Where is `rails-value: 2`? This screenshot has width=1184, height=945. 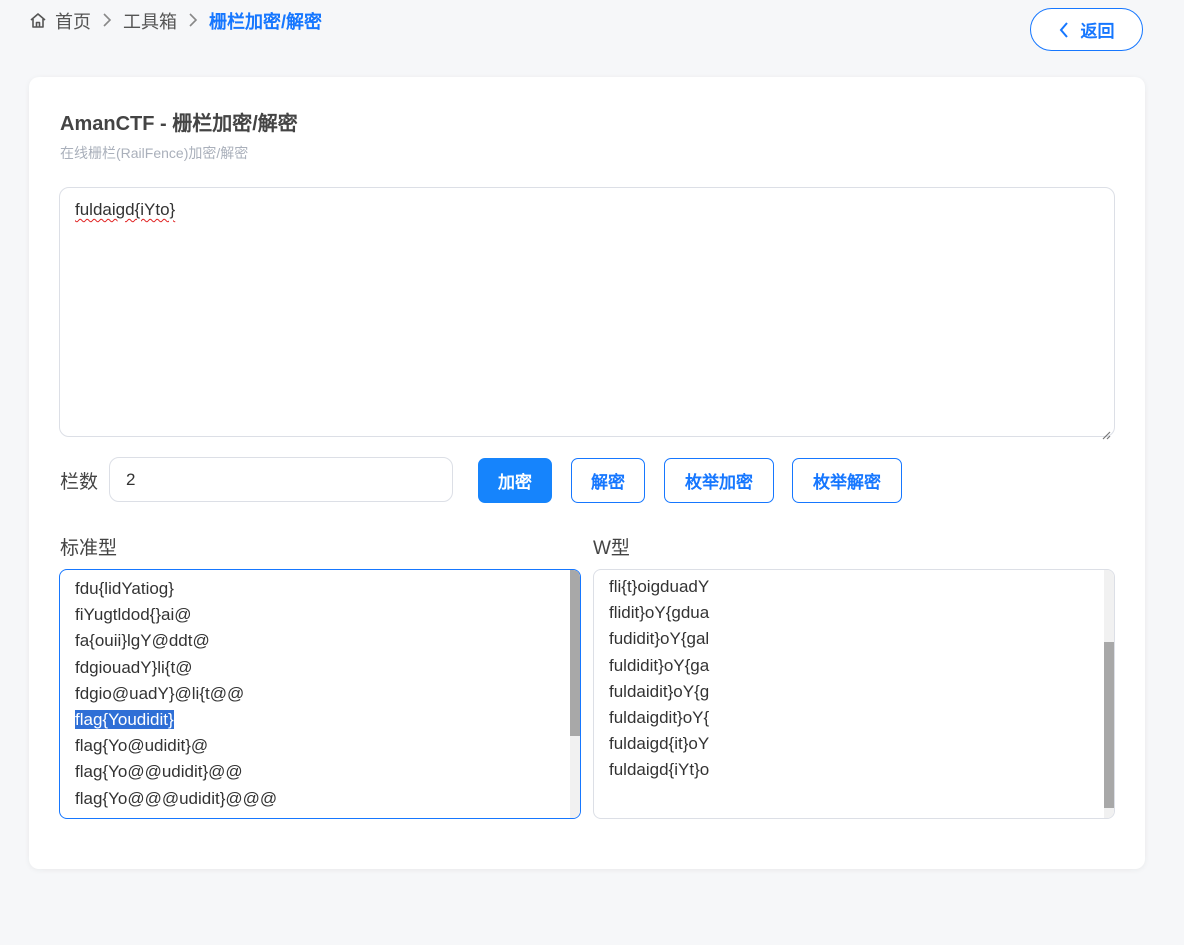
rails-value: 2 is located at coordinates (131, 479).